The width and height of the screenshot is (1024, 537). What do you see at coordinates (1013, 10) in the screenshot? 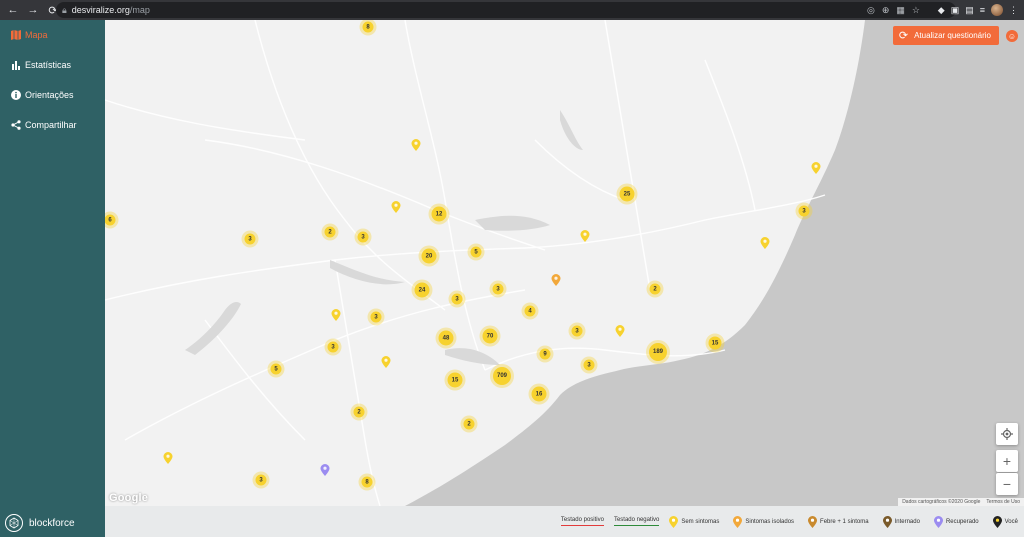
I see `more-menu-icon: ⋮` at bounding box center [1013, 10].